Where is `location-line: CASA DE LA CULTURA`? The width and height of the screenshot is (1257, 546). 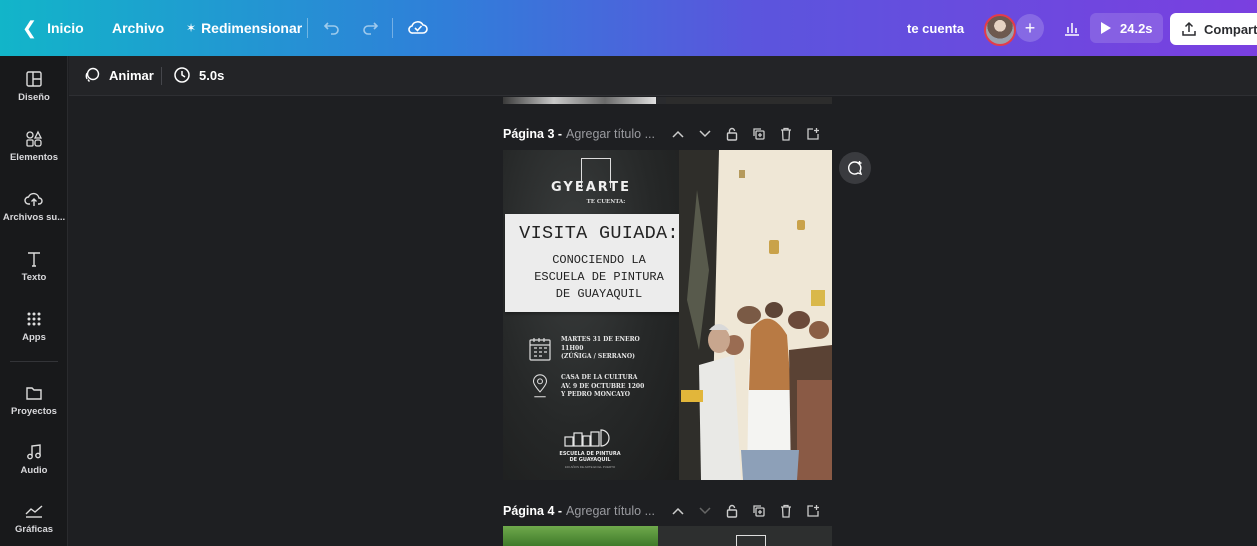
location-line: CASA DE LA CULTURA is located at coordinates (599, 377).